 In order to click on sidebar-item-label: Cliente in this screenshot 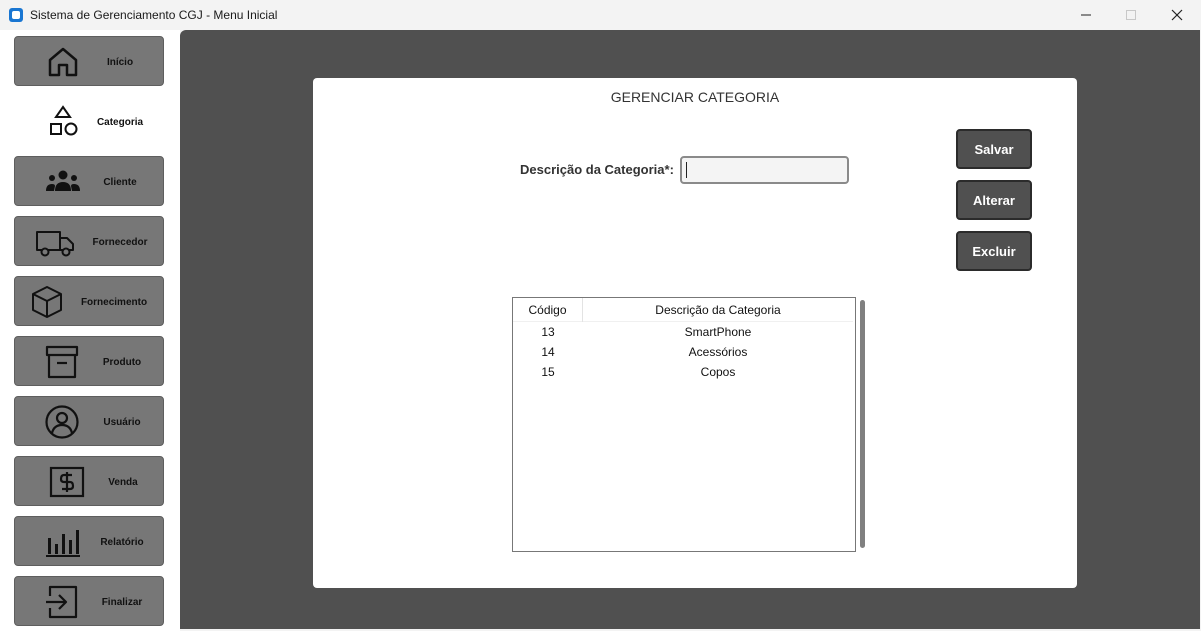, I will do `click(120, 182)`.